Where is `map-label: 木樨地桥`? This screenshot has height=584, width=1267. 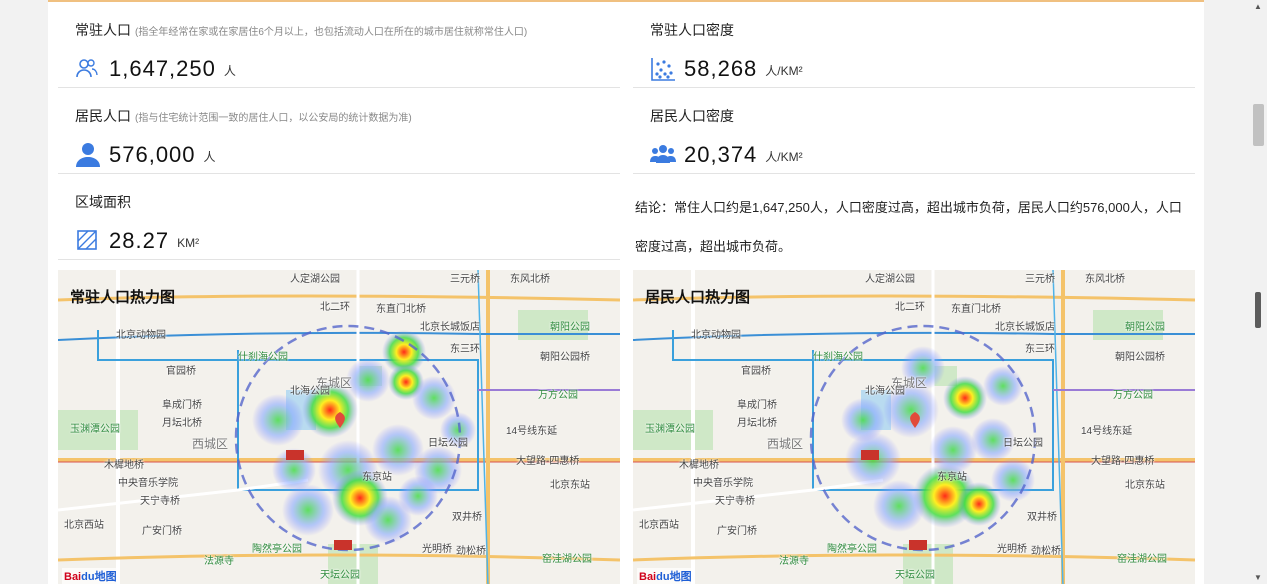
map-label: 木樨地桥 is located at coordinates (699, 465).